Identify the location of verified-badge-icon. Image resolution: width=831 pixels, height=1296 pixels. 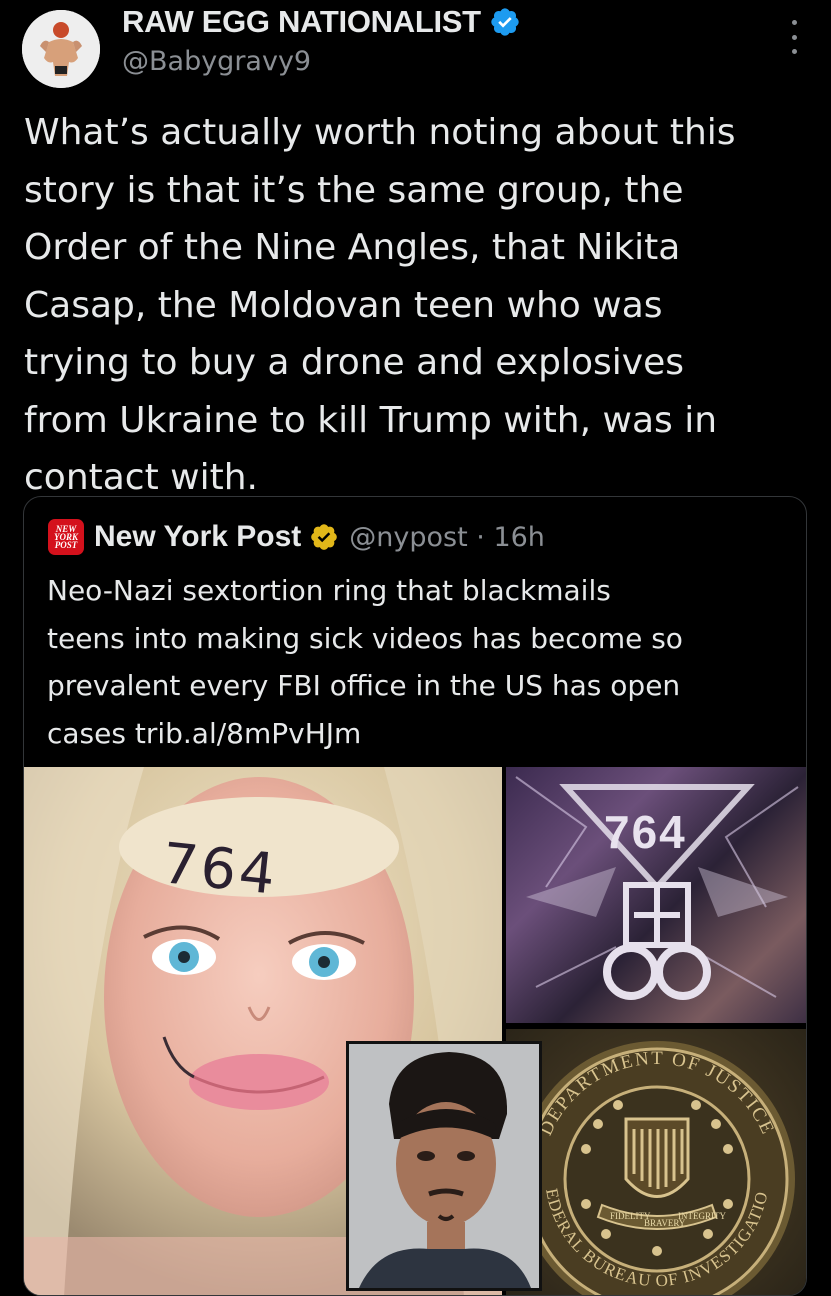
(505, 22).